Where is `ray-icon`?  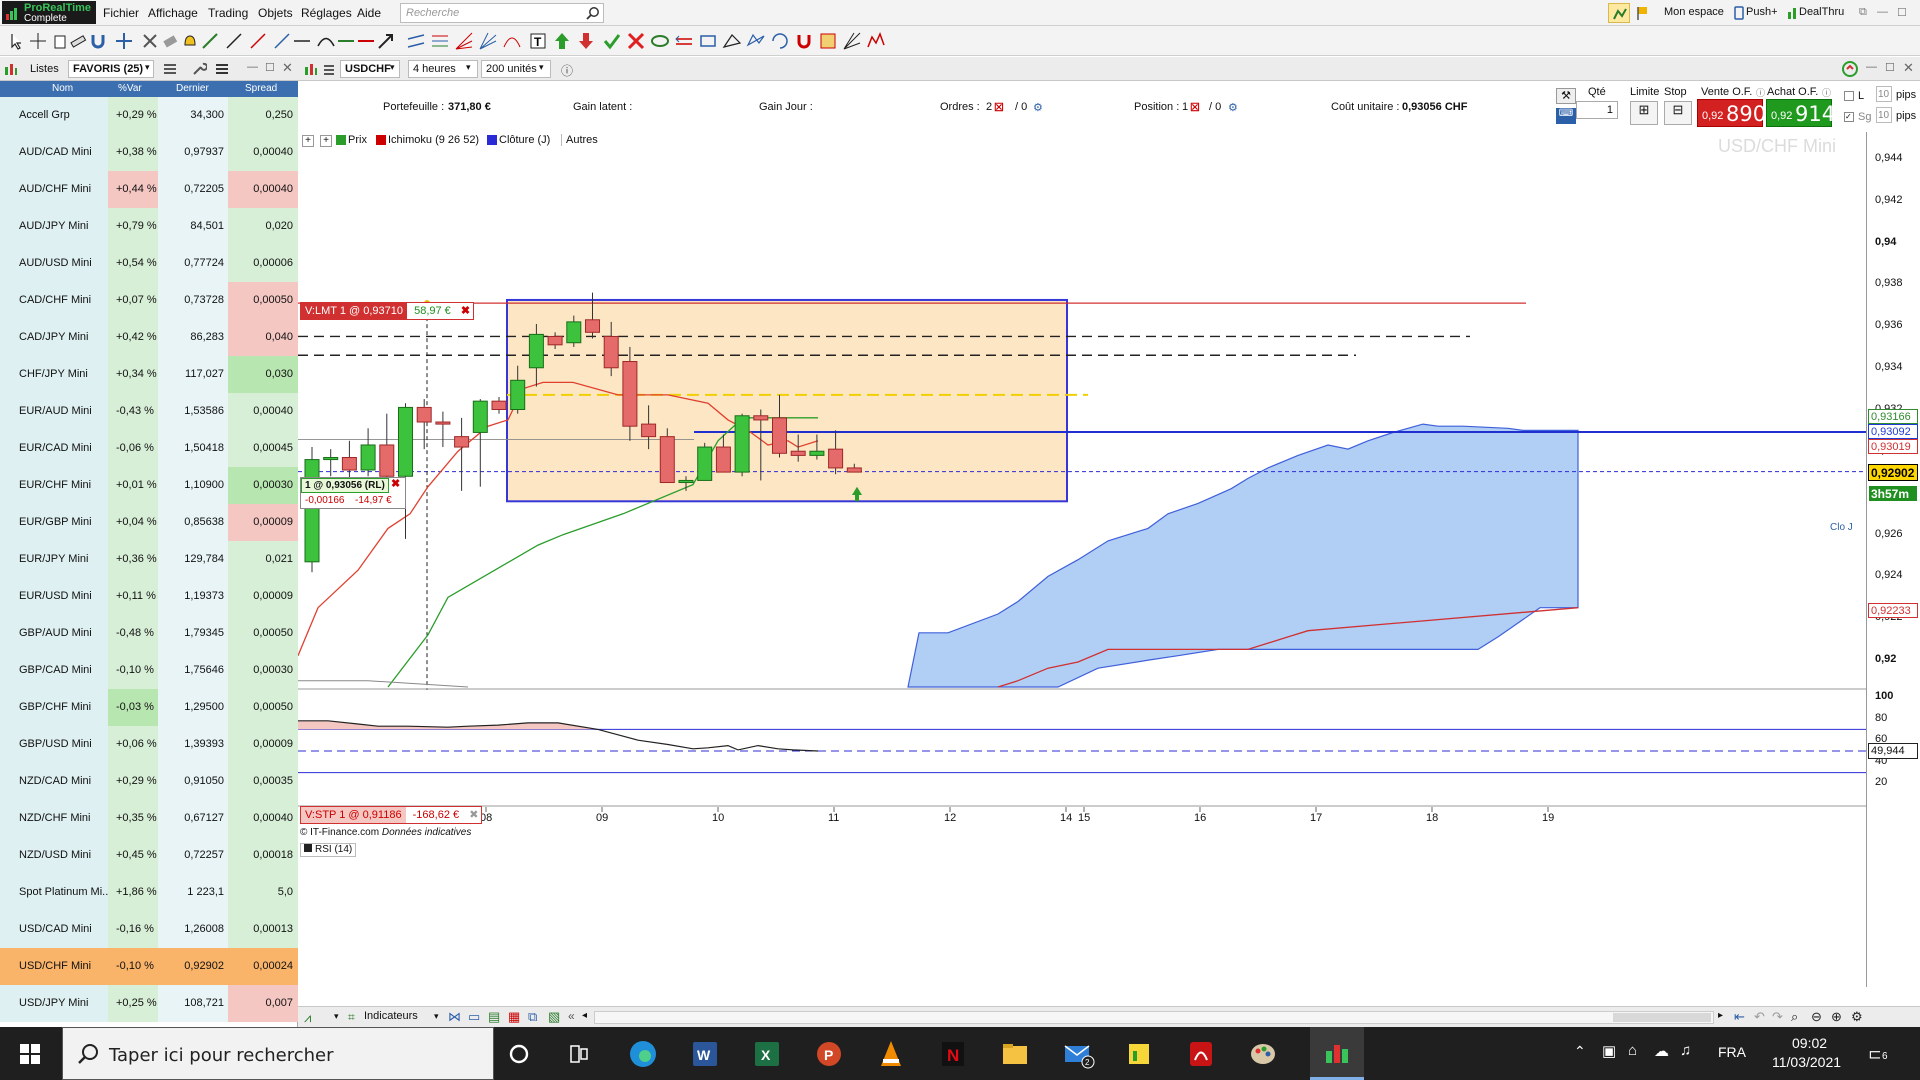
ray-icon is located at coordinates (282, 41).